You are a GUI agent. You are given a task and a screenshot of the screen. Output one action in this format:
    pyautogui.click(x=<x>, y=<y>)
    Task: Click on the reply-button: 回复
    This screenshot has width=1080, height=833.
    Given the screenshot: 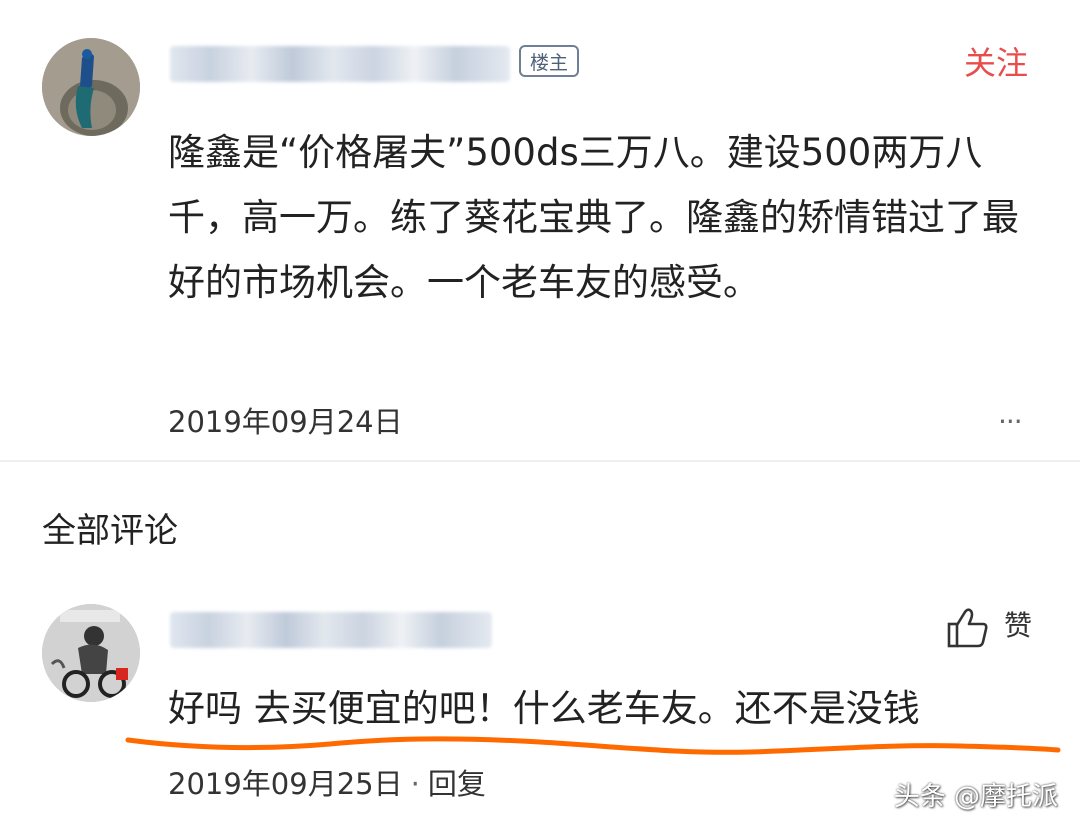 What is the action you would take?
    pyautogui.click(x=457, y=784)
    